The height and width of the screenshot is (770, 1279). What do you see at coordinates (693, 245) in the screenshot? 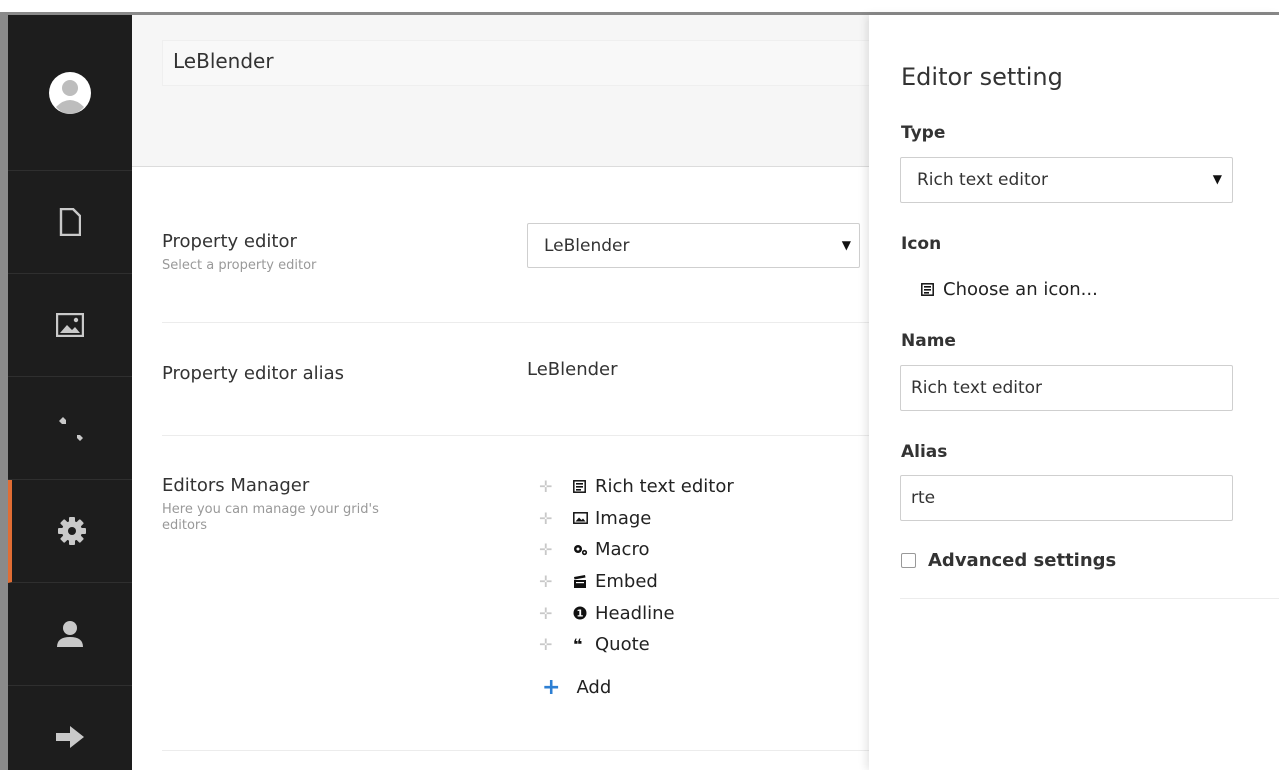
I see `property-editor-select: LeBlender ▼` at bounding box center [693, 245].